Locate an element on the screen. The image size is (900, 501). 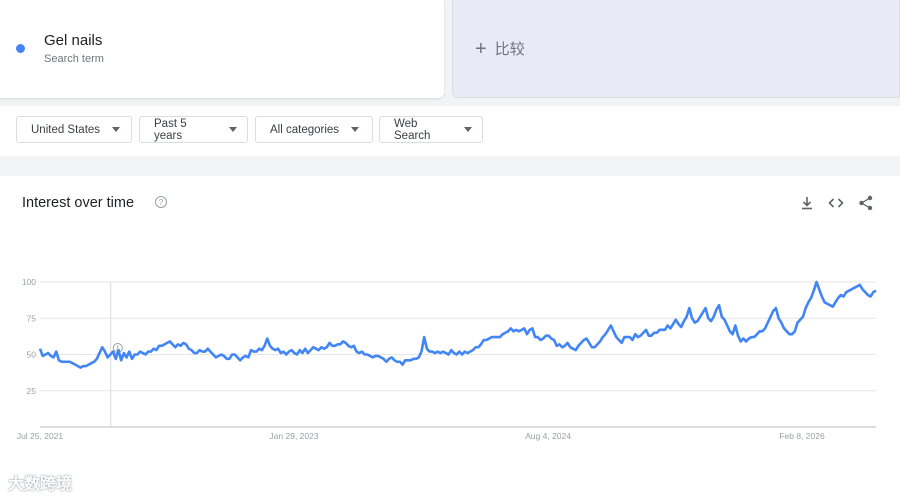
plus-icon: + is located at coordinates (481, 48).